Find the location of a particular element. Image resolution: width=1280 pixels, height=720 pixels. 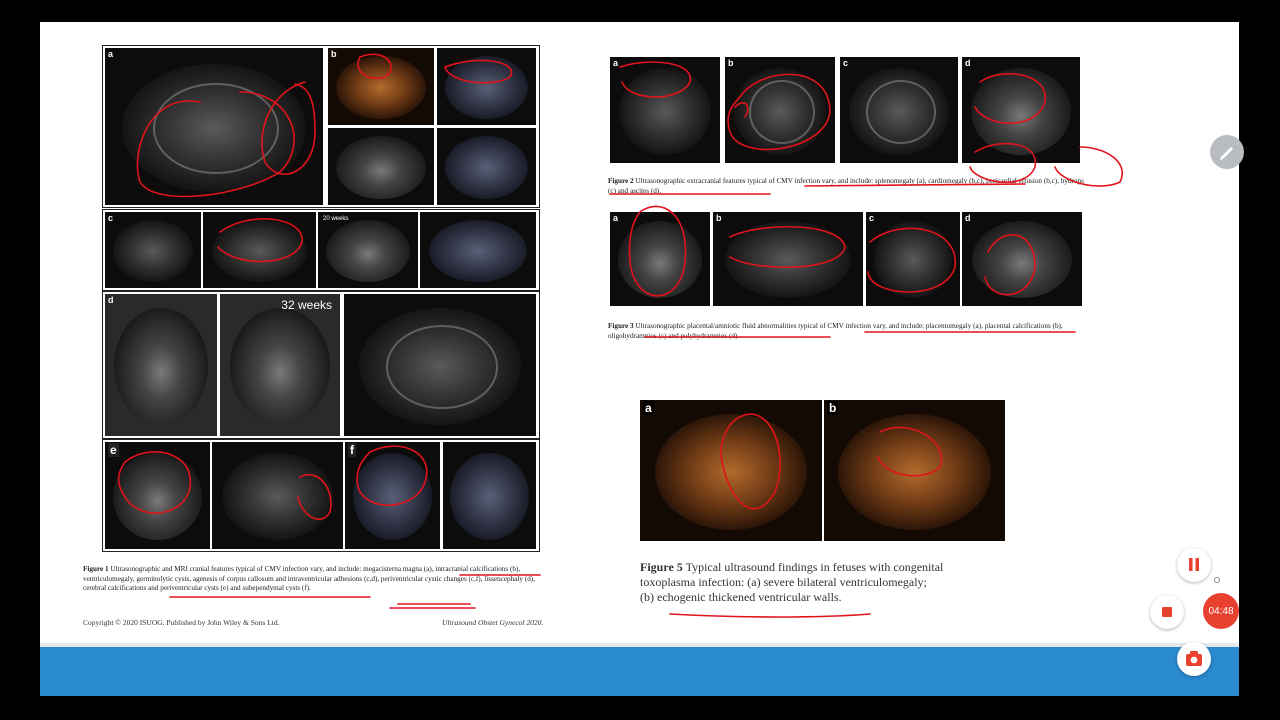

figure3-image-d: d is located at coordinates (1022, 259).